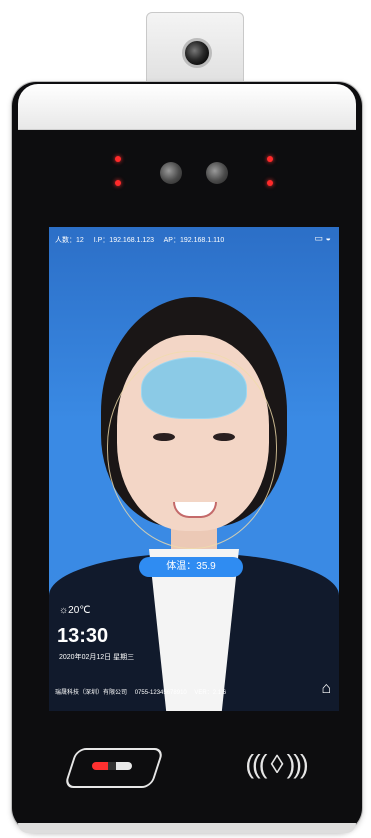 The height and width of the screenshot is (838, 371). I want to click on home-icon: ⌂, so click(326, 689).